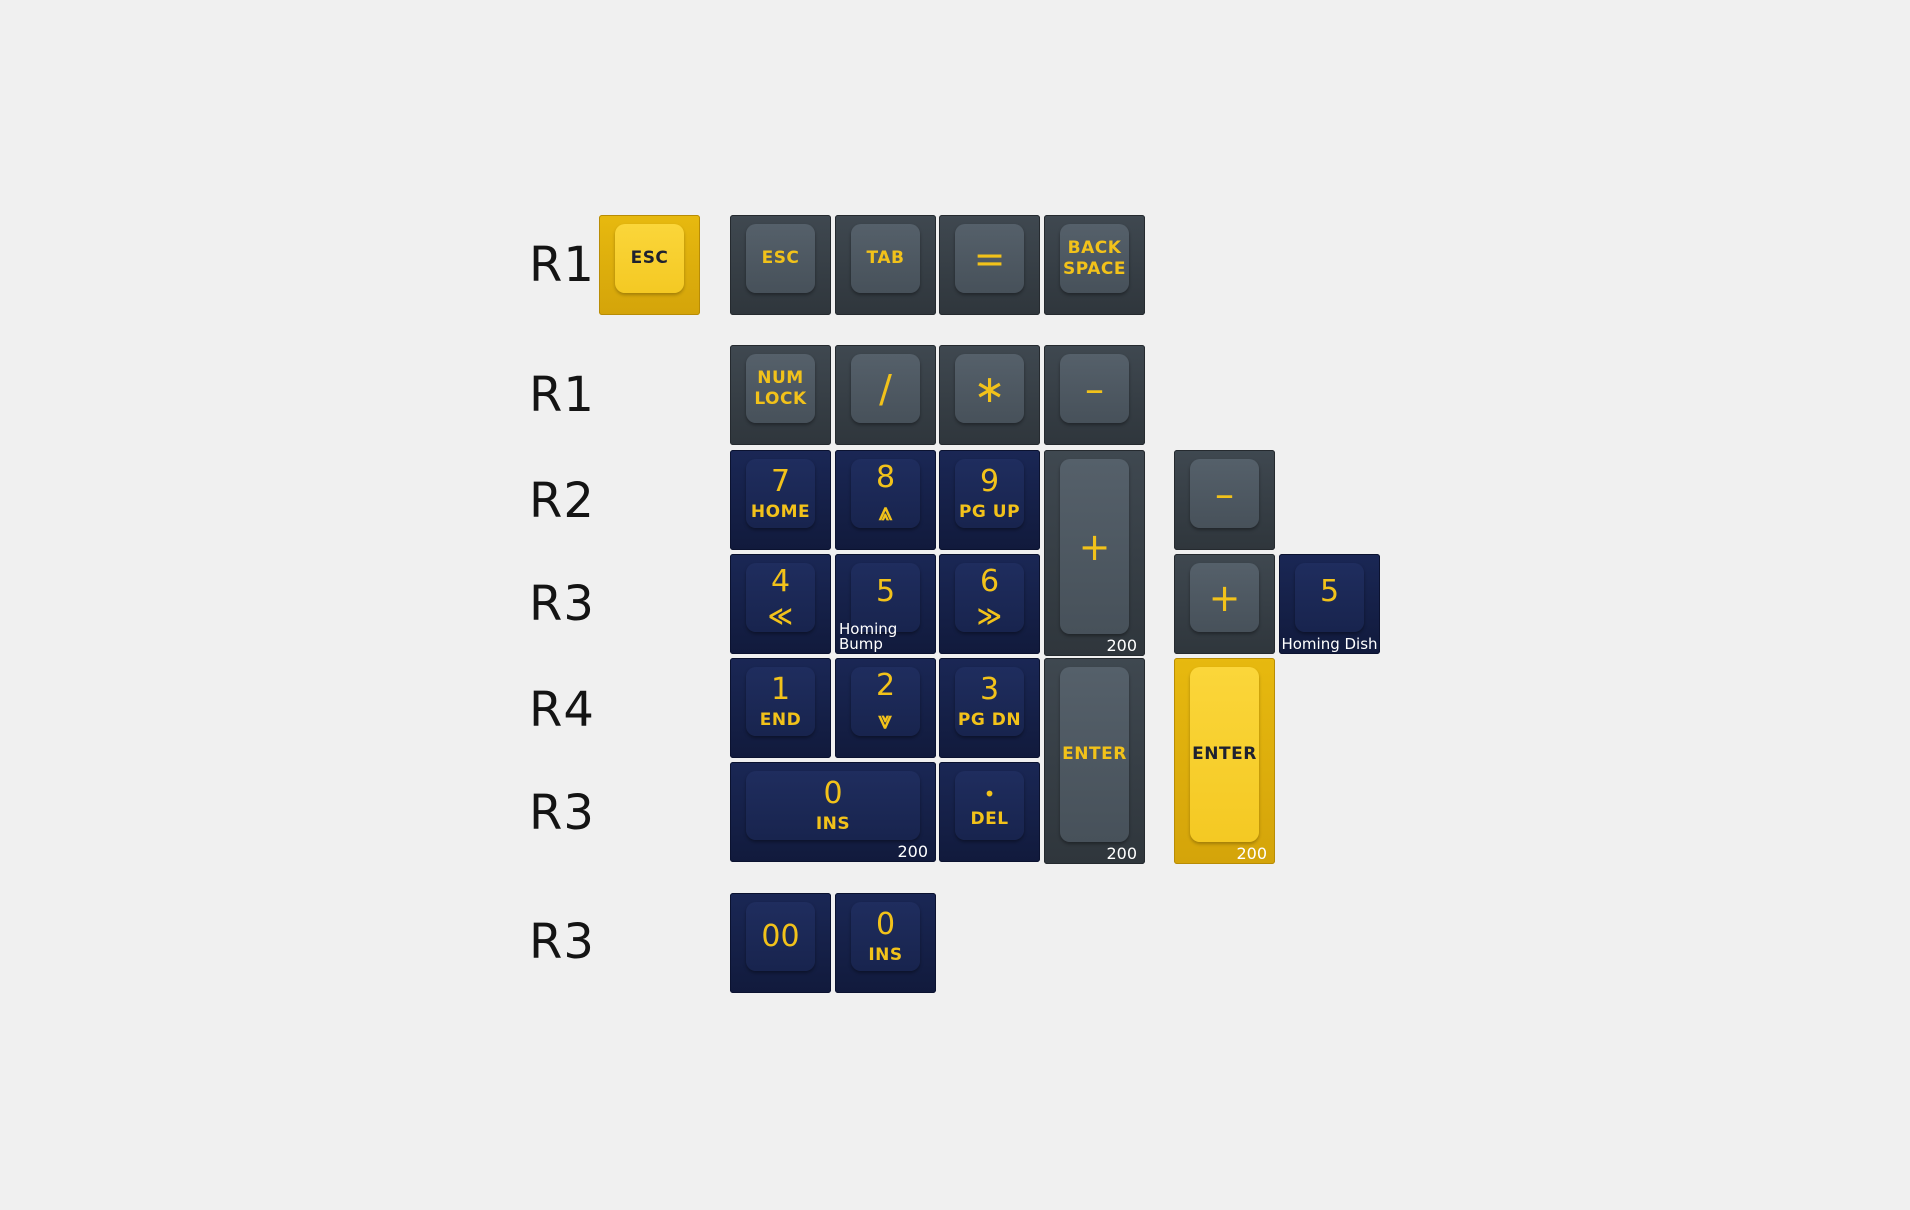 The height and width of the screenshot is (1210, 1910). What do you see at coordinates (885, 512) in the screenshot?
I see `up-arrow-icon: ⩓` at bounding box center [885, 512].